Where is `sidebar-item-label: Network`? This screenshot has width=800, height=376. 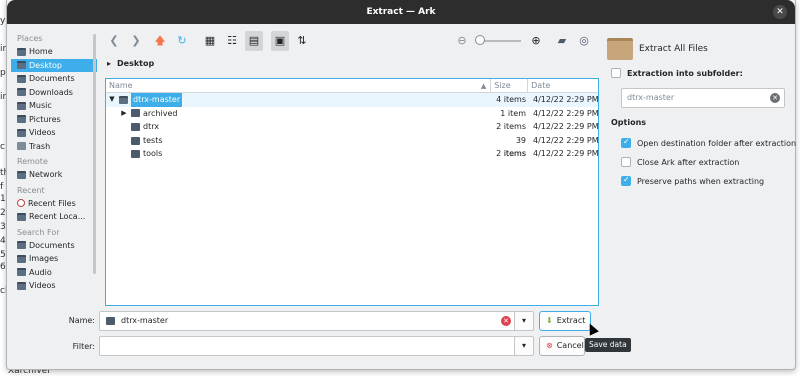
sidebar-item-label: Network is located at coordinates (46, 174).